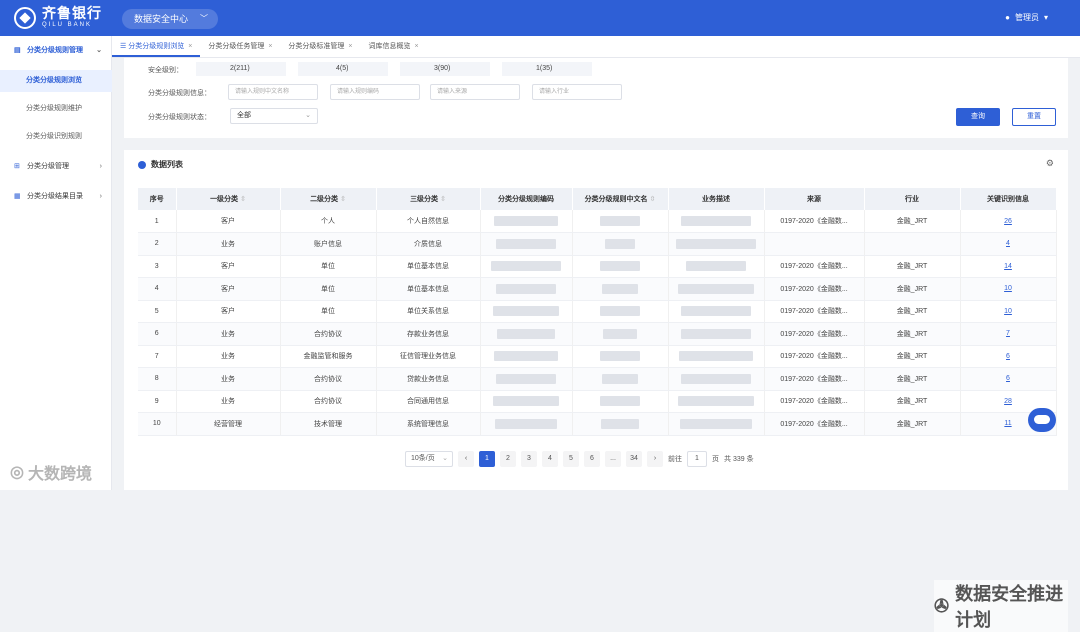  What do you see at coordinates (1008, 244) in the screenshot?
I see `cell-key-info: 4` at bounding box center [1008, 244].